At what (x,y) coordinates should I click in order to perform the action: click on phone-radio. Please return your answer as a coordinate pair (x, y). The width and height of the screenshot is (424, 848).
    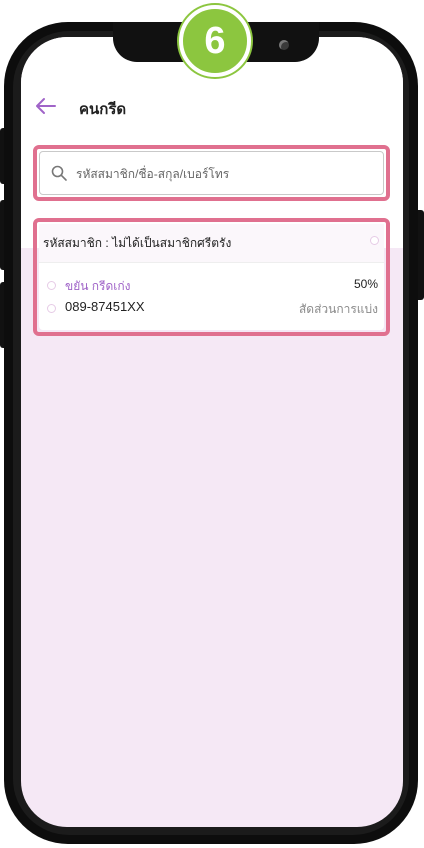
    Looking at the image, I should click on (51, 308).